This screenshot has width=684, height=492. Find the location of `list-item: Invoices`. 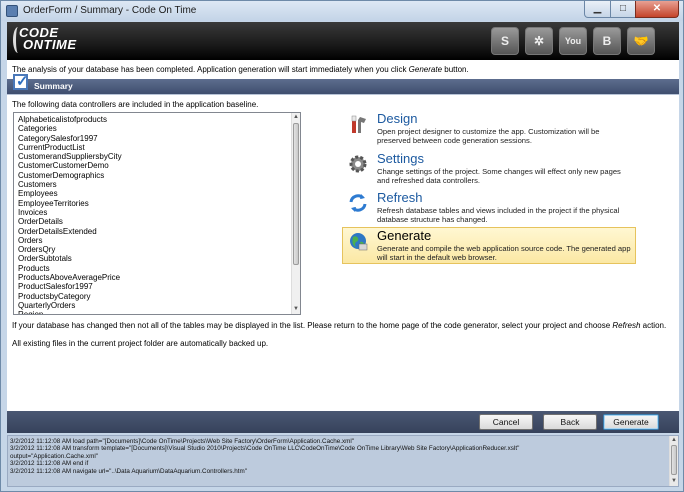

list-item: Invoices is located at coordinates (70, 212).